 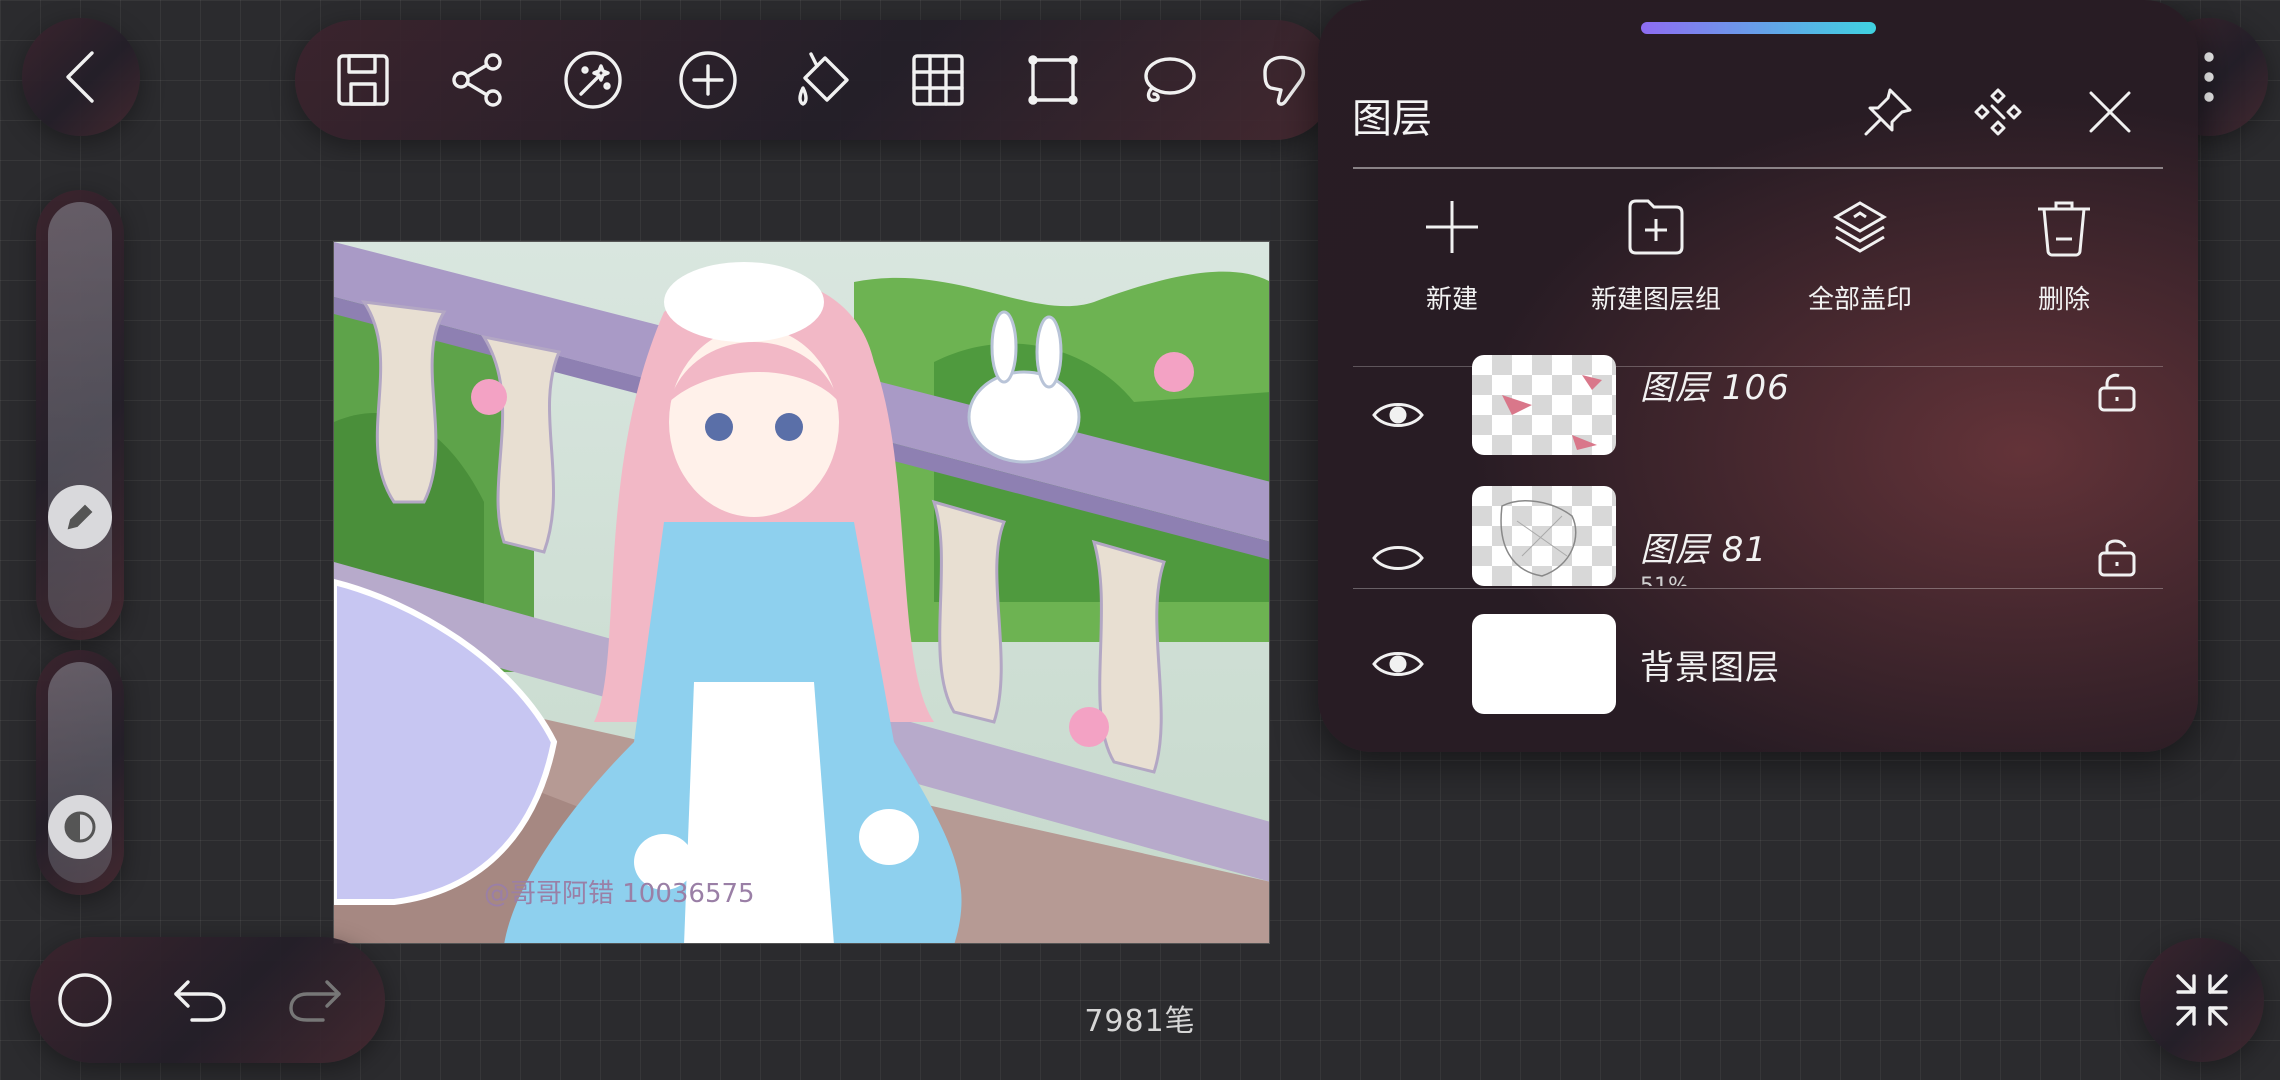 I want to click on layer-name: 图层 106, so click(x=1715, y=388).